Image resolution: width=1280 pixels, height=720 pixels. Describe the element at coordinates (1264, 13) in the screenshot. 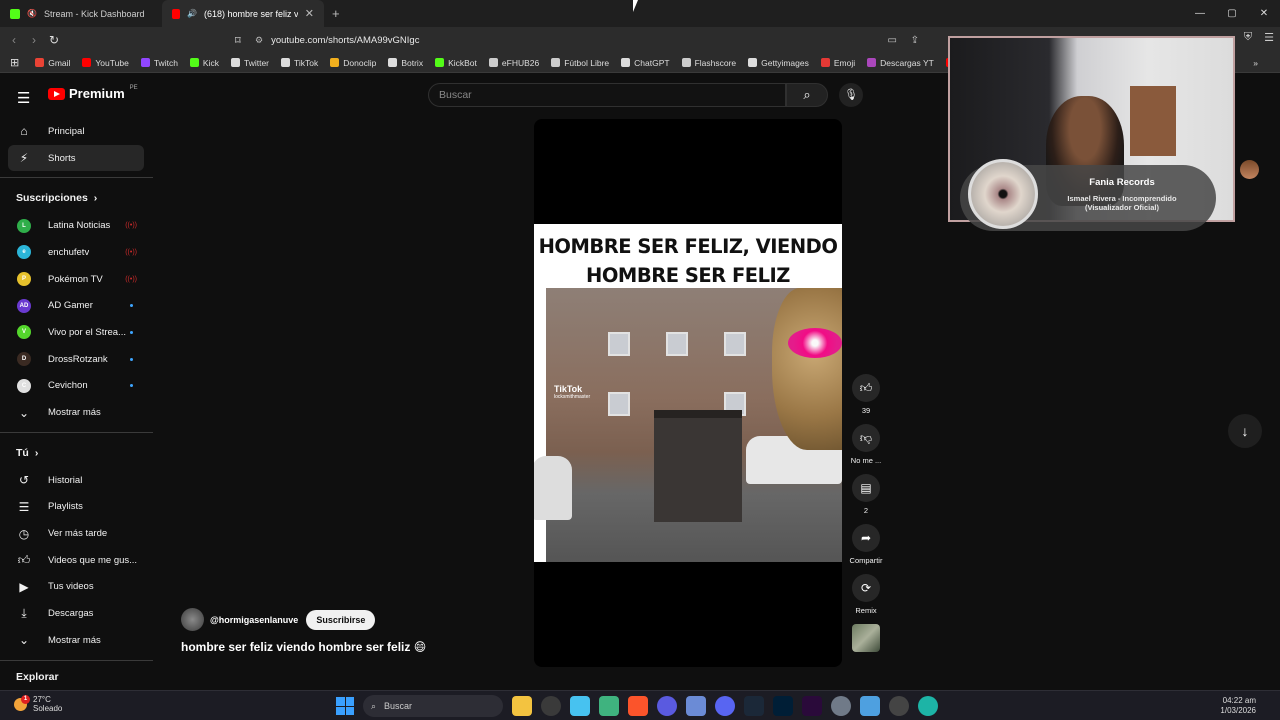

I see `close-window-icon: ✕` at that location.